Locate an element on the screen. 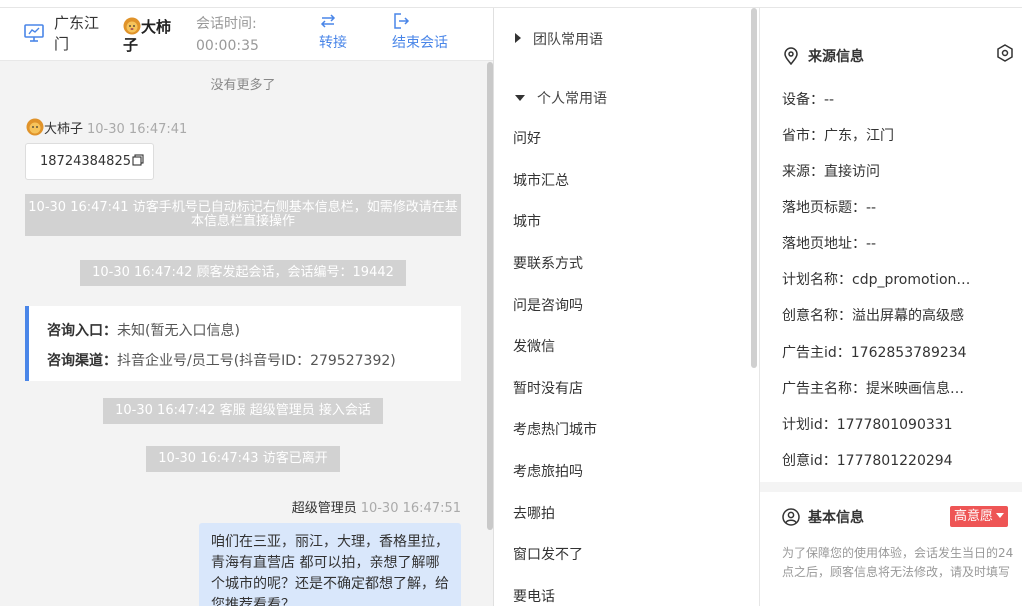 This screenshot has width=1022, height=606. source-info-row: 落地页地址：-- is located at coordinates (829, 244).